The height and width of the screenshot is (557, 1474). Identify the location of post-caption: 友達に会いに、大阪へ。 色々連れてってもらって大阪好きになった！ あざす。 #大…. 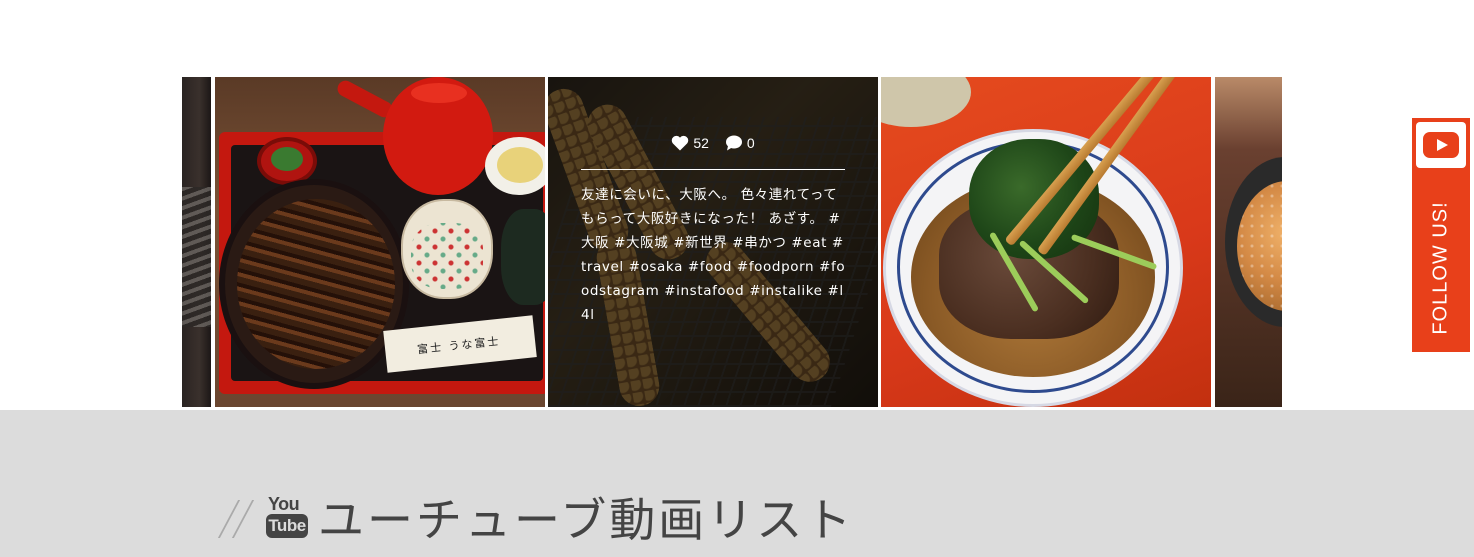
(713, 255).